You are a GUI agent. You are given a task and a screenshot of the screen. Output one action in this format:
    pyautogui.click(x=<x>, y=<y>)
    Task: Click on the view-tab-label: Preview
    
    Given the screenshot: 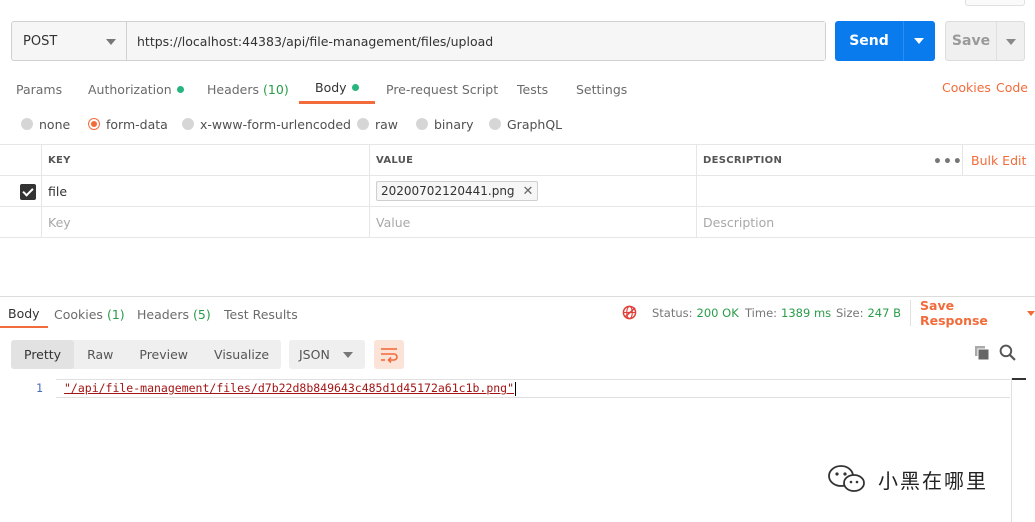 What is the action you would take?
    pyautogui.click(x=164, y=354)
    